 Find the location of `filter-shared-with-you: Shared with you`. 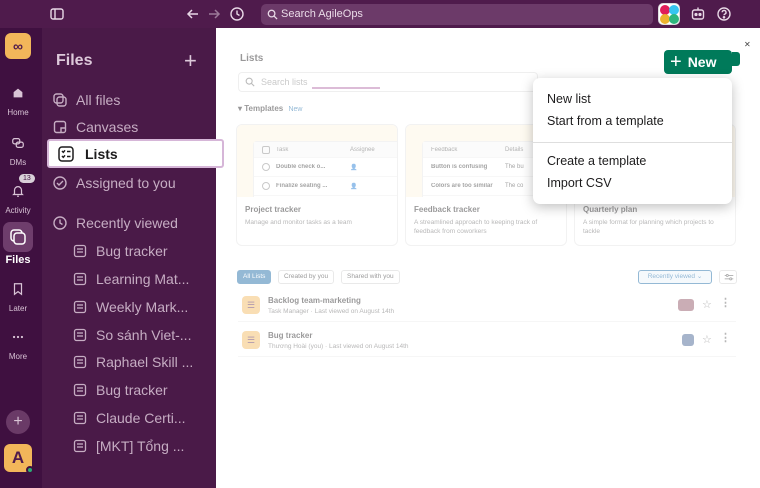

filter-shared-with-you: Shared with you is located at coordinates (370, 277).